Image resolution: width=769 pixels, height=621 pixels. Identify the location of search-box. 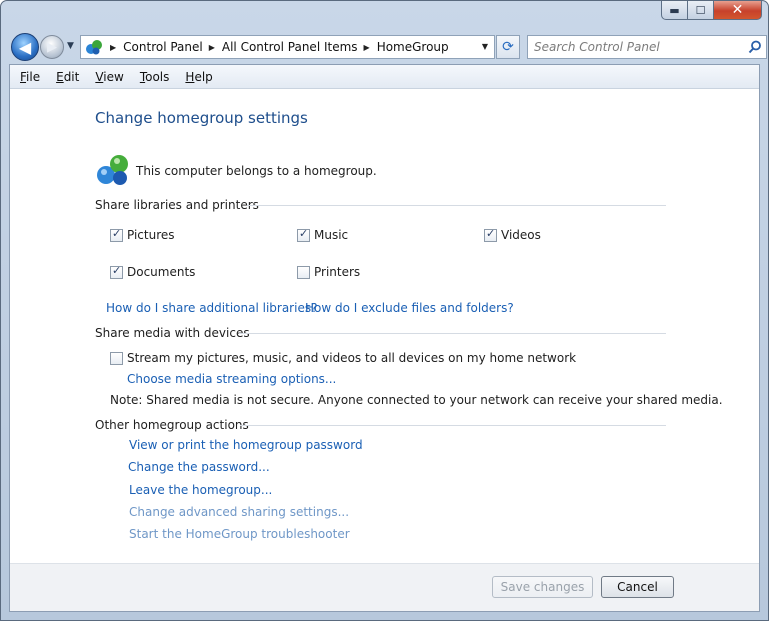
(647, 47).